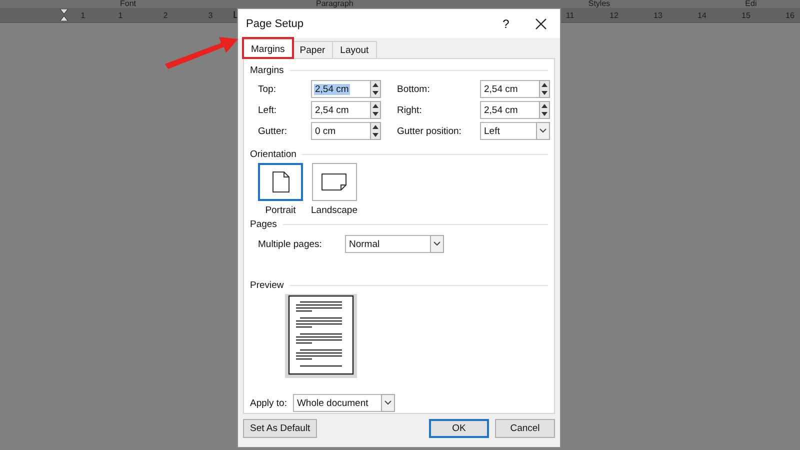 This screenshot has width=800, height=450. What do you see at coordinates (429, 131) in the screenshot?
I see `field-label: Gutter position:` at bounding box center [429, 131].